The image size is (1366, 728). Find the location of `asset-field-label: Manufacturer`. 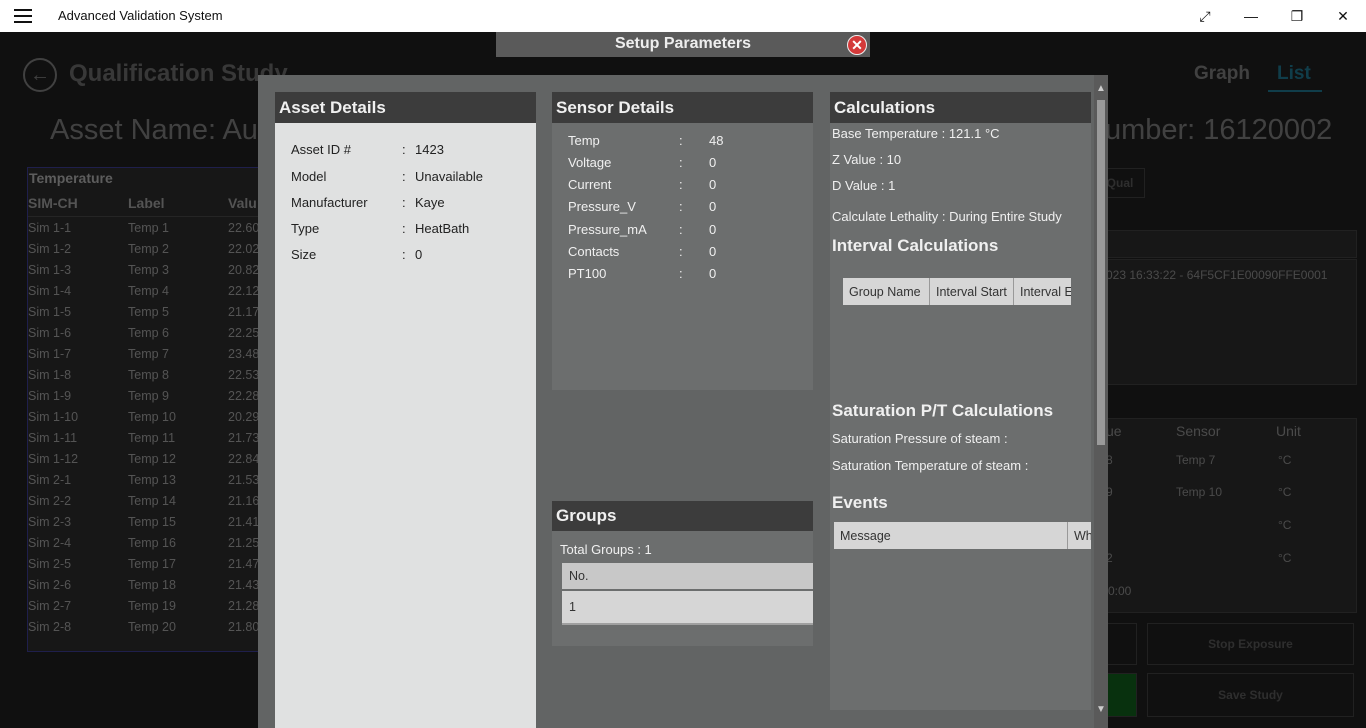

asset-field-label: Manufacturer is located at coordinates (329, 202).